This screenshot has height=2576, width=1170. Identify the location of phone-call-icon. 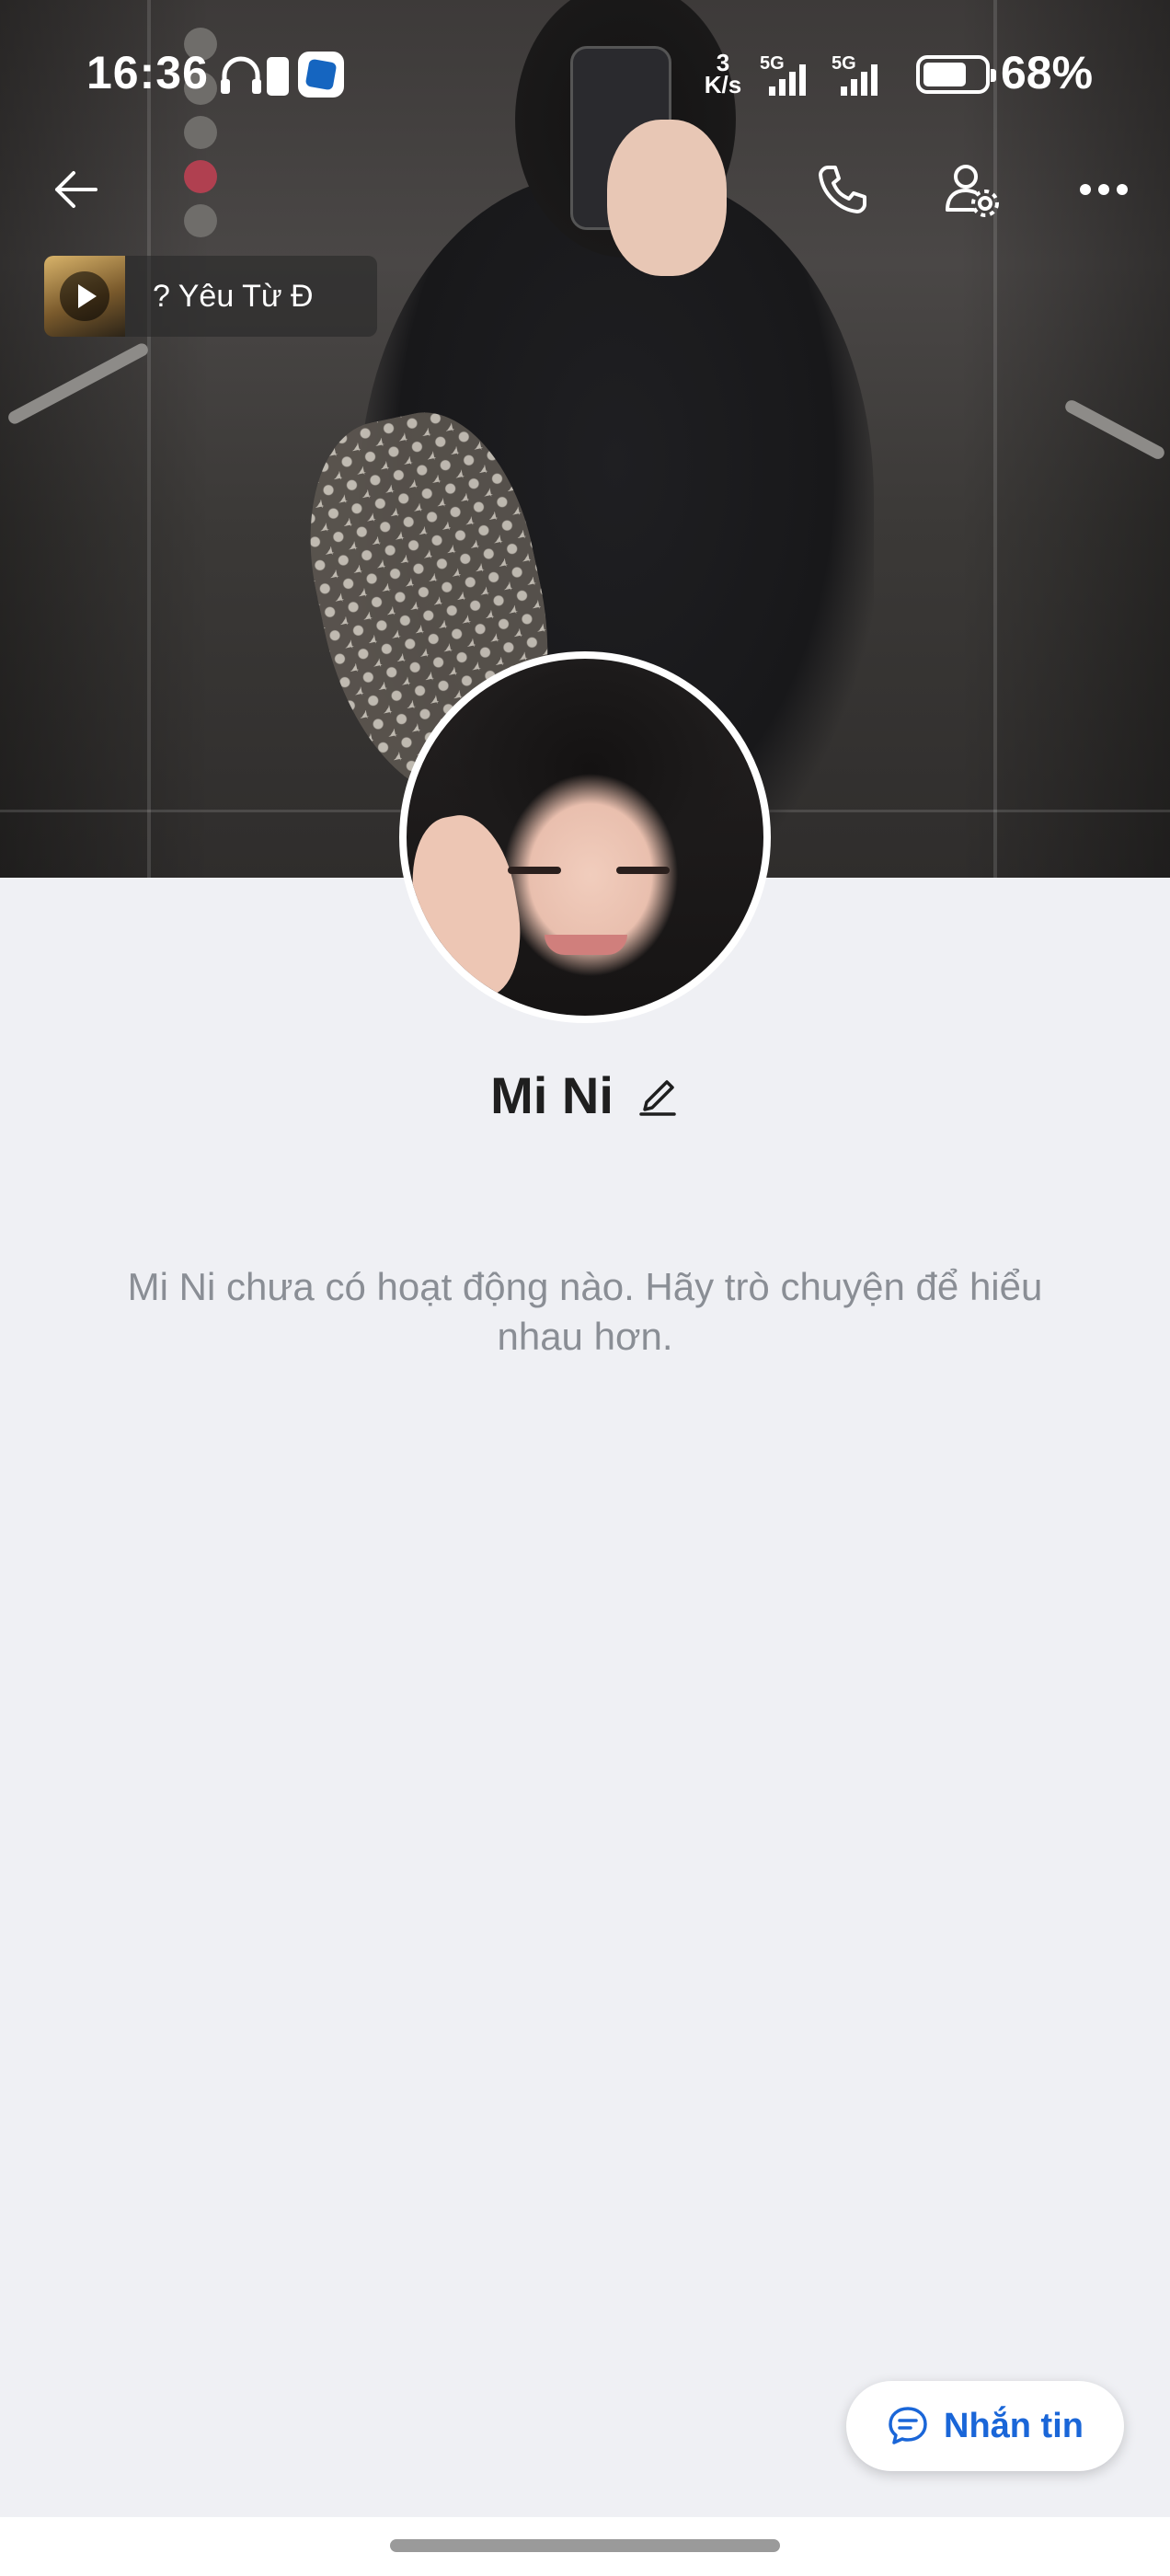
(842, 189).